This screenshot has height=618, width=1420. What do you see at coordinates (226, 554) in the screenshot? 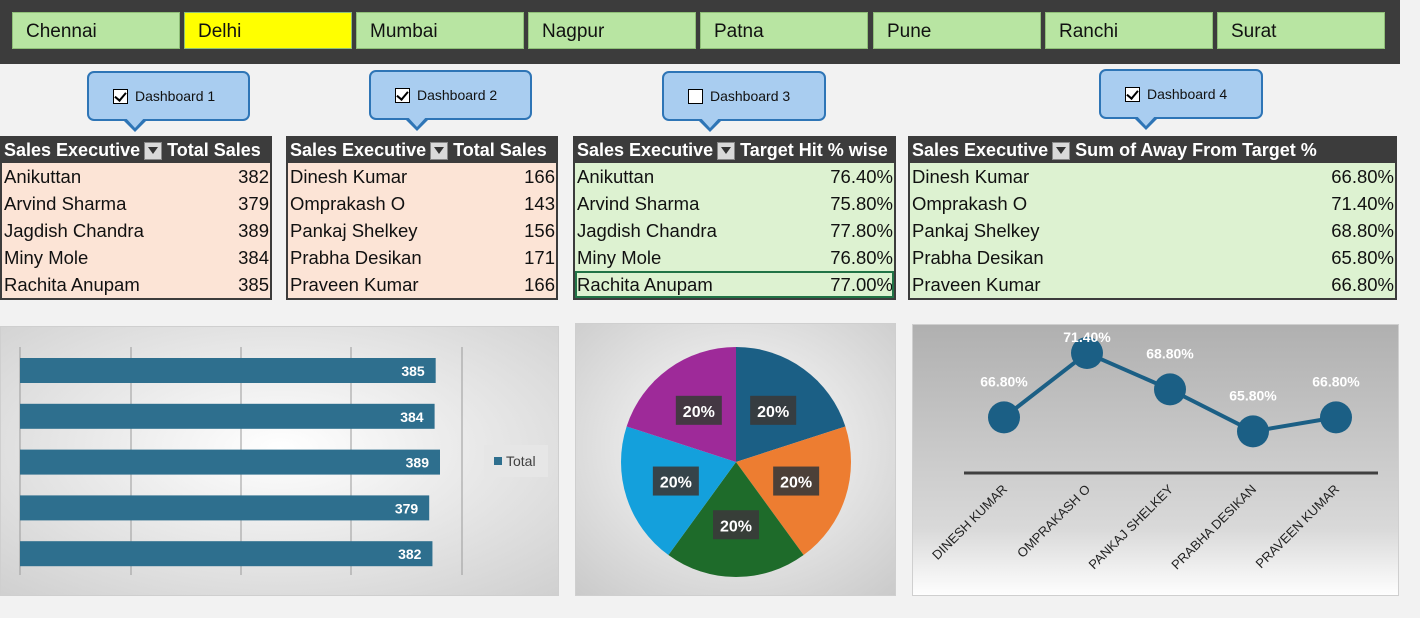
I see `bar-anikuttan` at bounding box center [226, 554].